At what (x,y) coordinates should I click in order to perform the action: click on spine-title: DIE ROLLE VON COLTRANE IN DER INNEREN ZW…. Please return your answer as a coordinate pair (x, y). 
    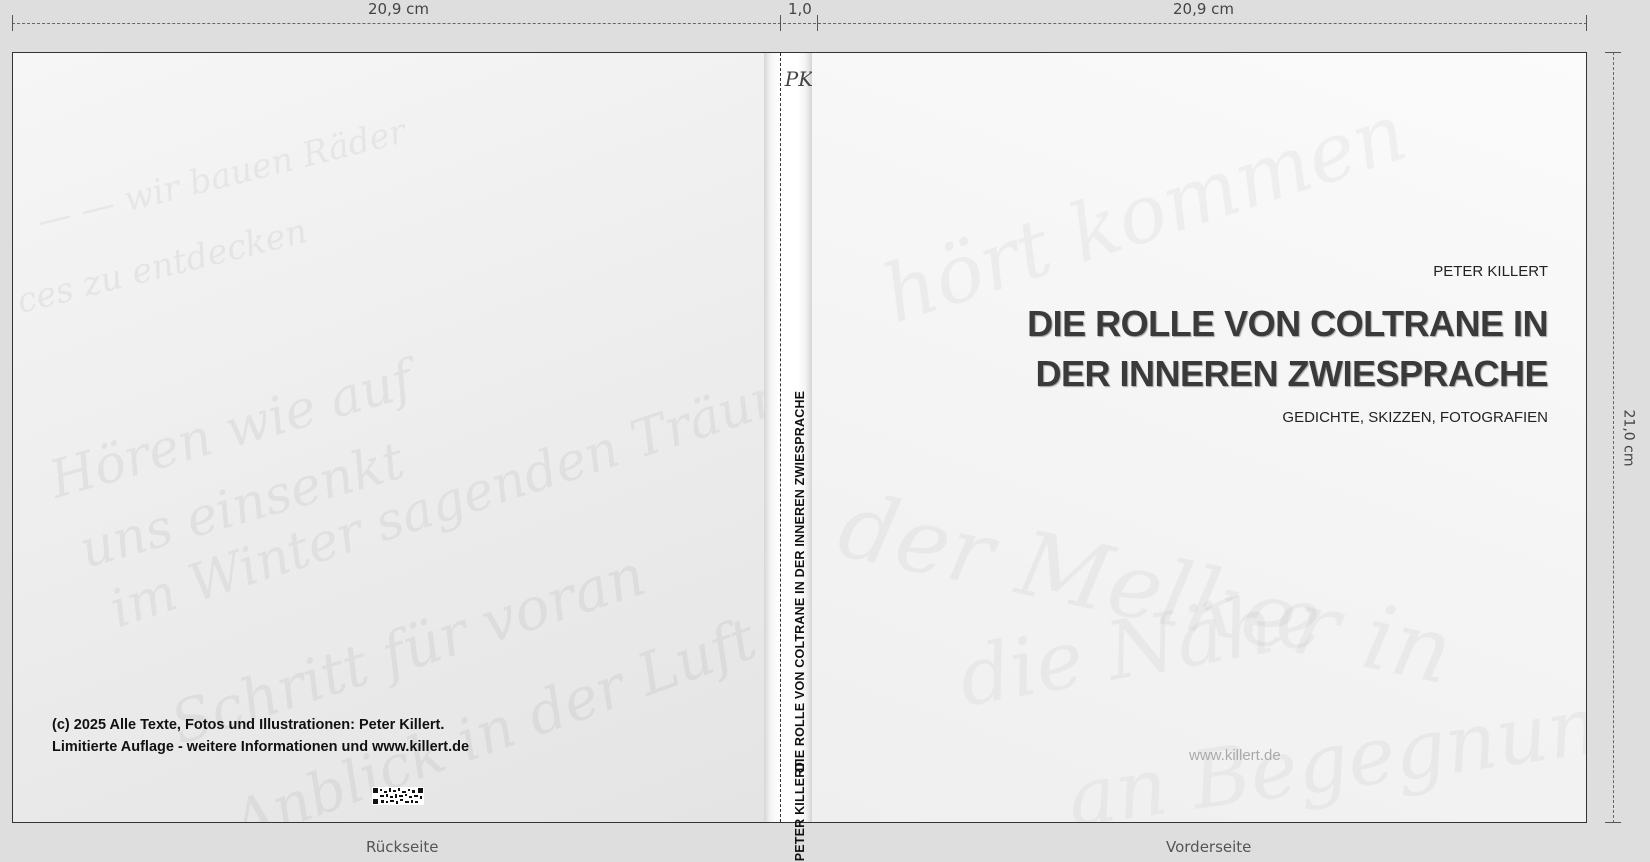
    Looking at the image, I should click on (800, 581).